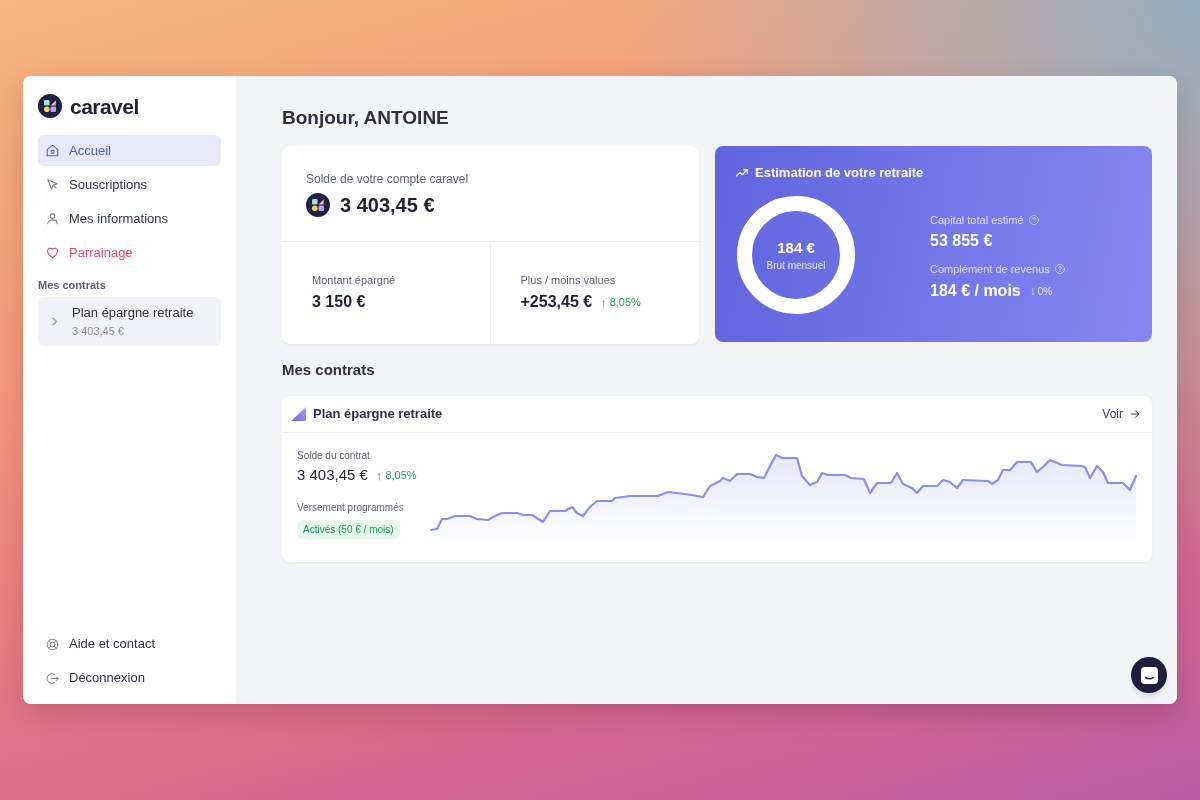 The width and height of the screenshot is (1200, 800). Describe the element at coordinates (52, 184) in the screenshot. I see `cursor-icon` at that location.